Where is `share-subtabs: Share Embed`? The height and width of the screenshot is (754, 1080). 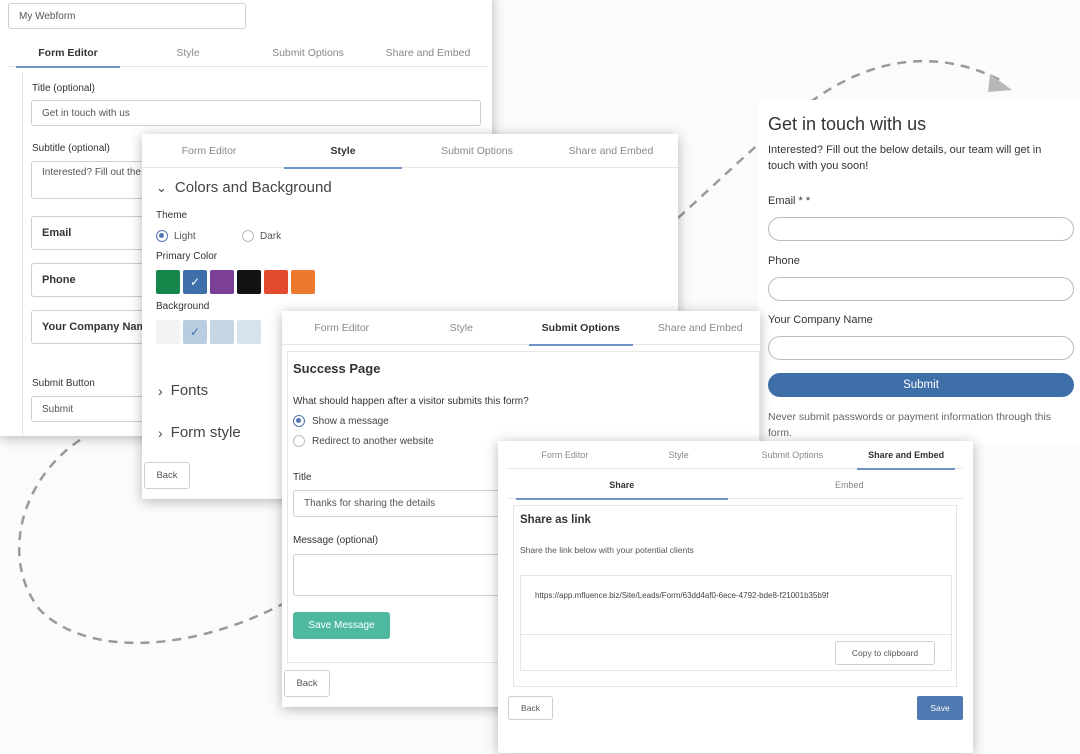
share-subtabs: Share Embed is located at coordinates (736, 485).